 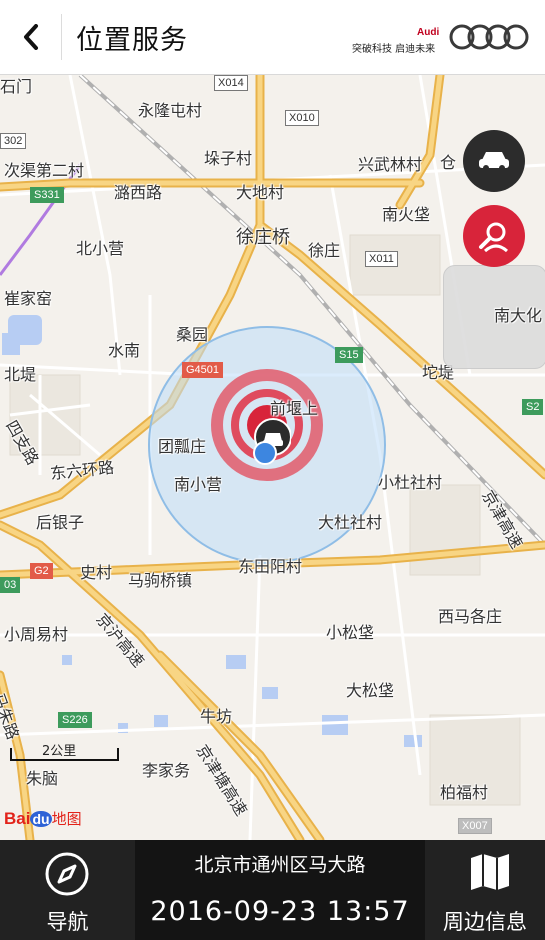 I want to click on place-label: 垛子村, so click(x=228, y=158).